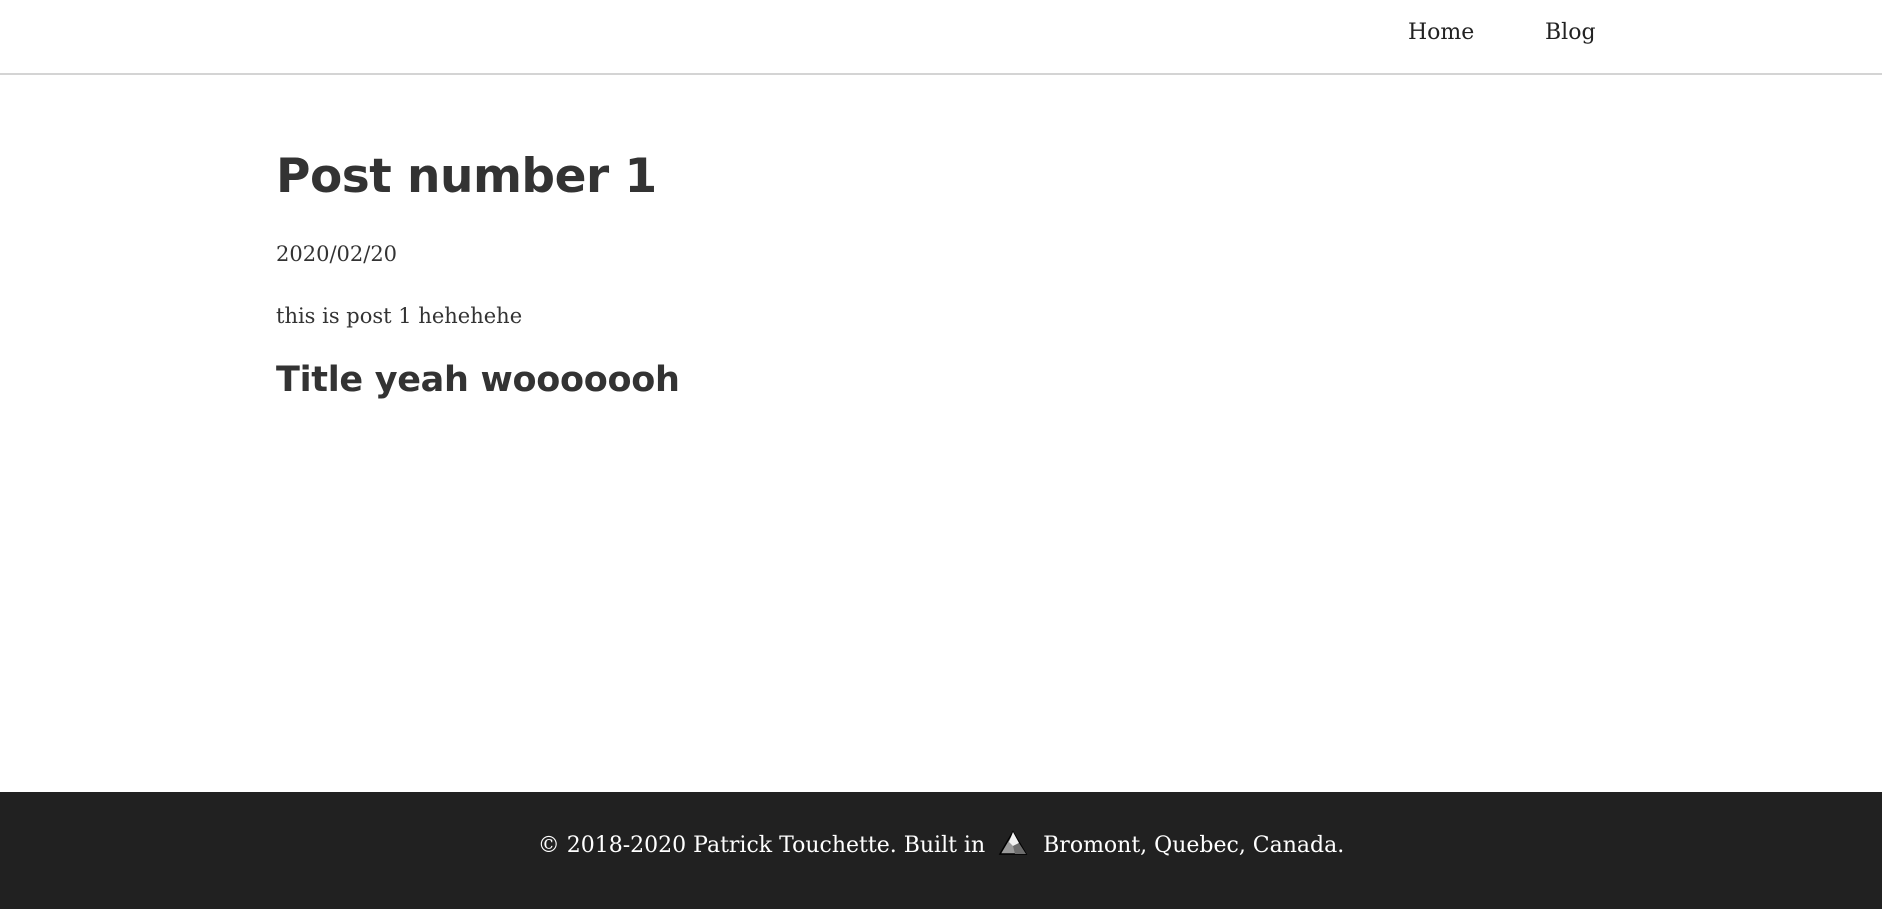  What do you see at coordinates (466, 176) in the screenshot?
I see `post-title: Post number 1` at bounding box center [466, 176].